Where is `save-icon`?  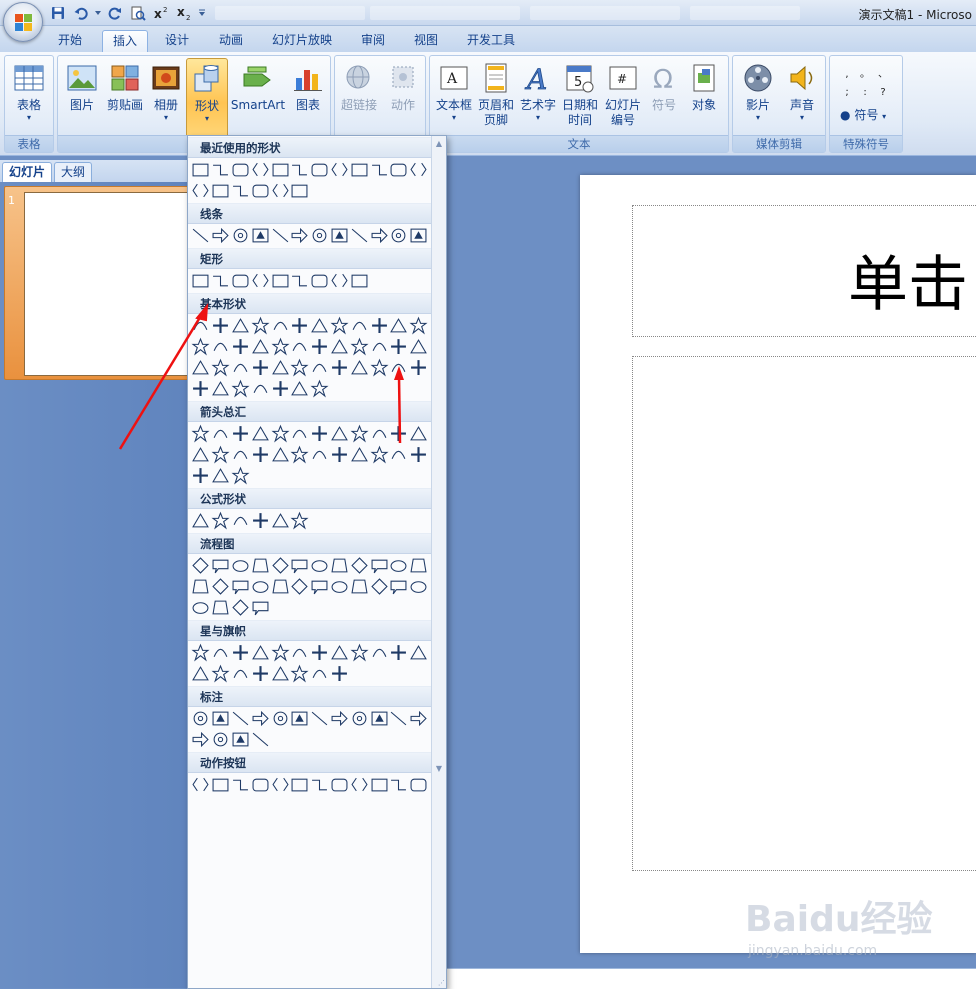 save-icon is located at coordinates (58, 13).